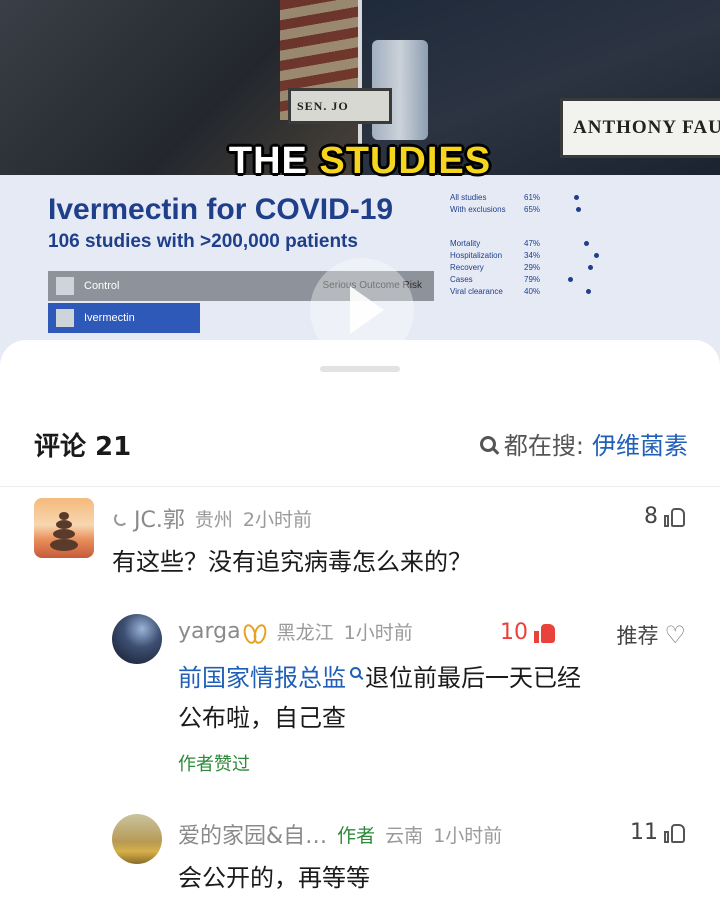 The width and height of the screenshot is (720, 923). What do you see at coordinates (640, 443) in the screenshot?
I see `trending-search-keyword: 伊维菌素` at bounding box center [640, 443].